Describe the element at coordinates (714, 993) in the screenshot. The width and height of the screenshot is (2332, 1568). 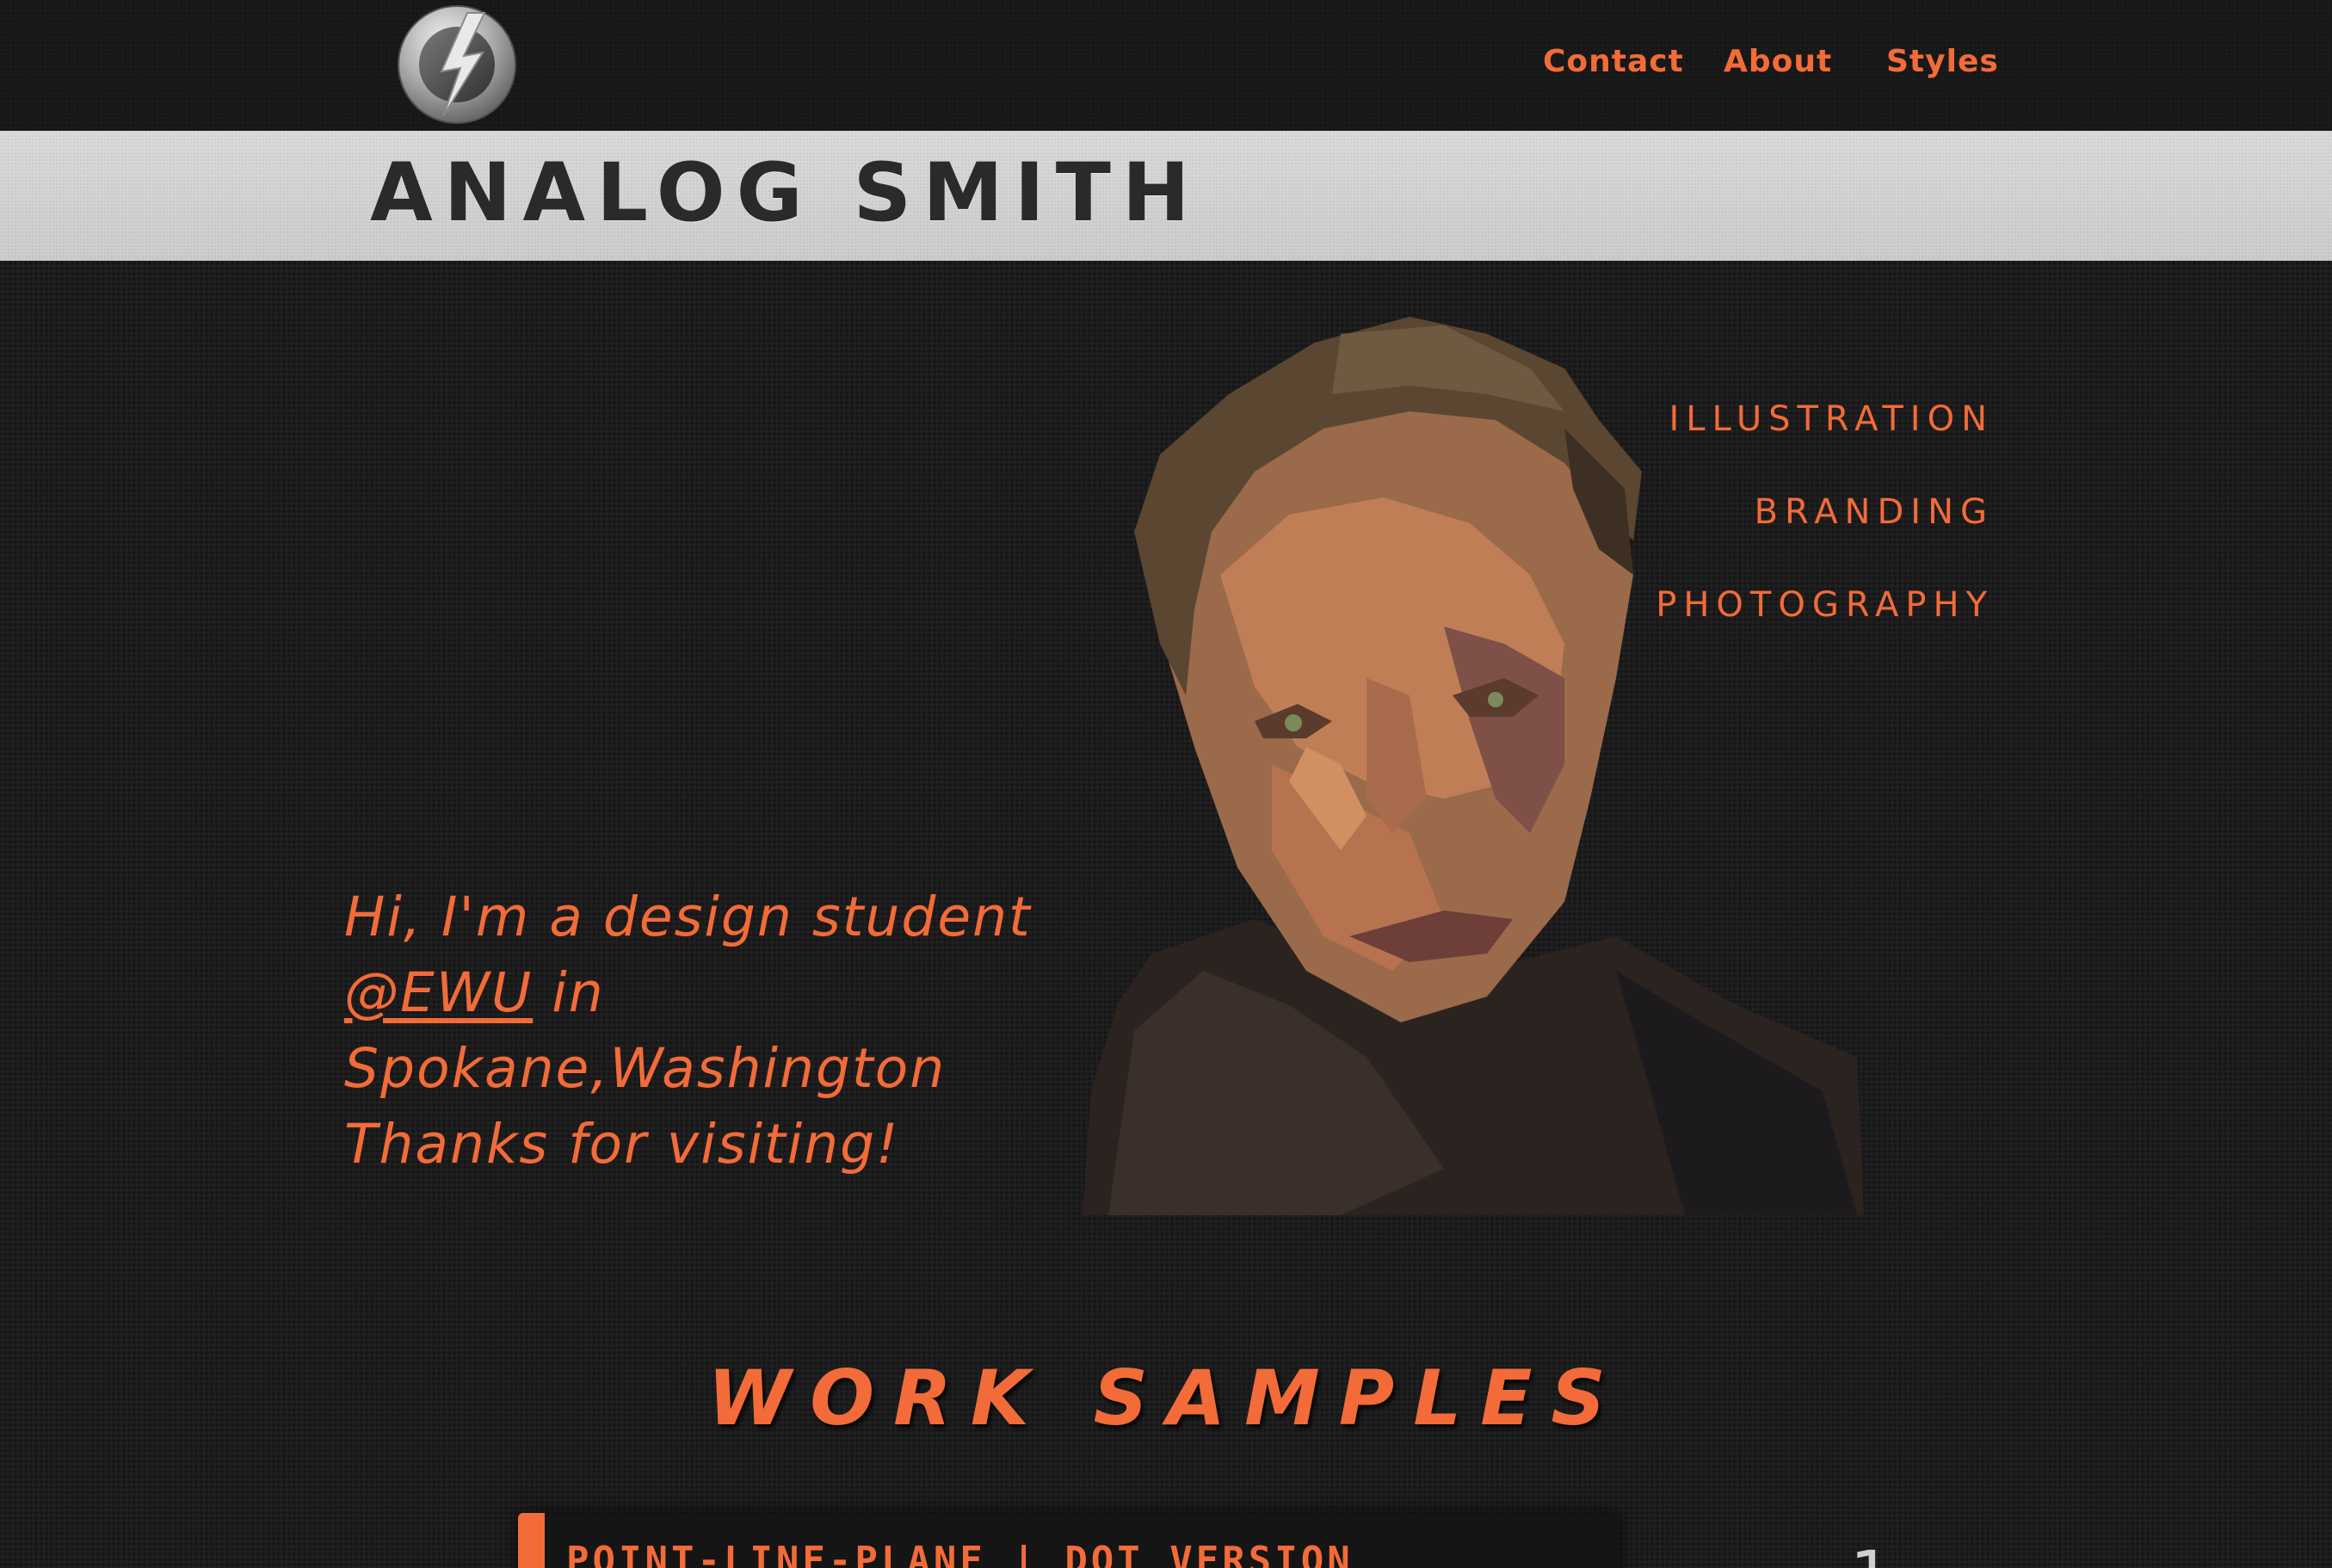
I see `intro-line-2: @EWU in` at that location.